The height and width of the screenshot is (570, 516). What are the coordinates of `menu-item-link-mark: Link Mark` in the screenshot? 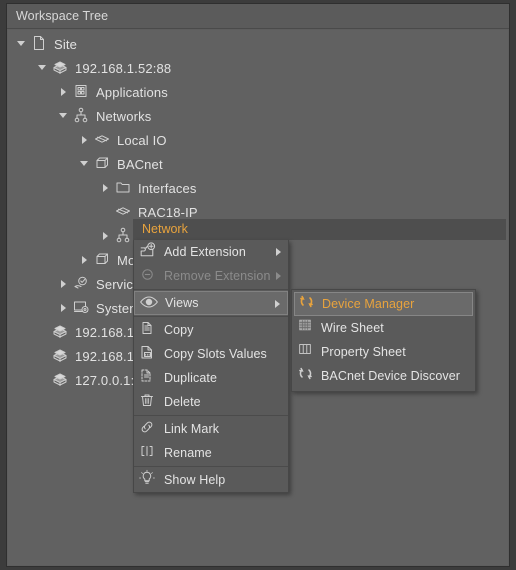 It's located at (211, 429).